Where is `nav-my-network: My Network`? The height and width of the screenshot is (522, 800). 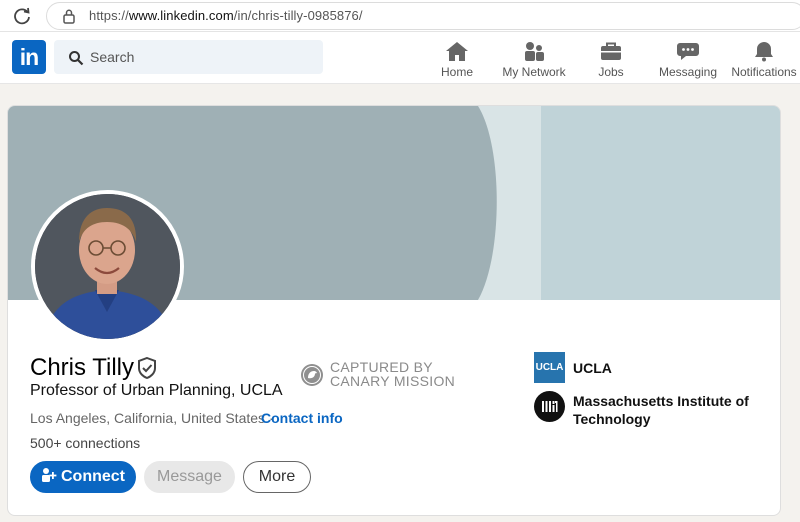
nav-my-network: My Network is located at coordinates (534, 60).